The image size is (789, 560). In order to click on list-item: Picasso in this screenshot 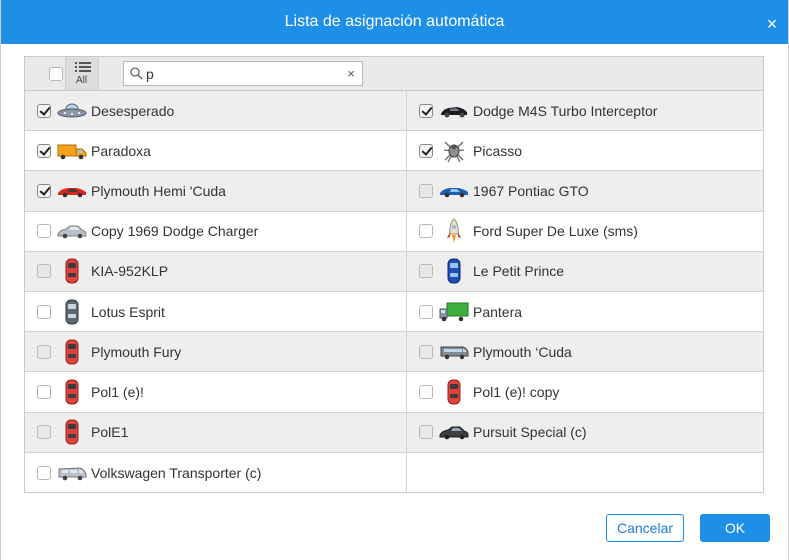, I will do `click(584, 151)`.